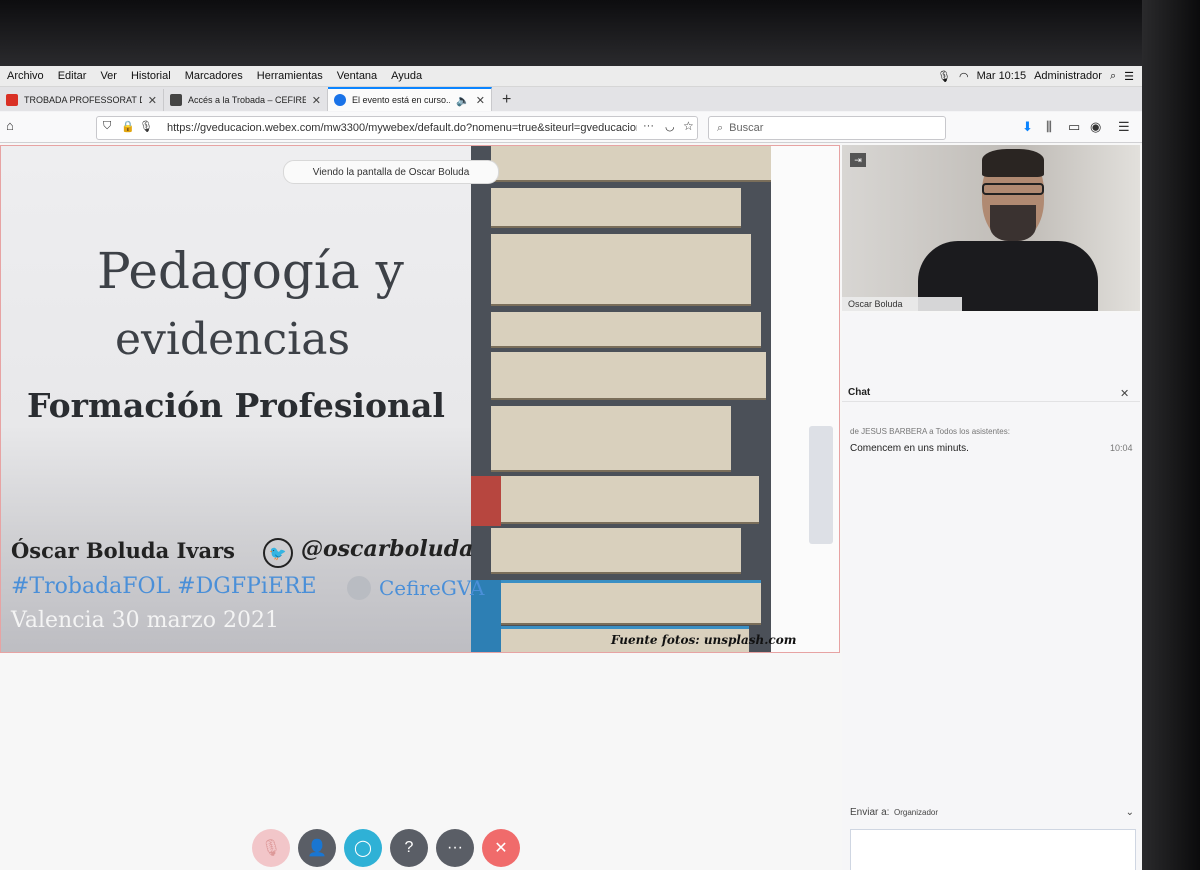 Image resolution: width=1200 pixels, height=870 pixels. What do you see at coordinates (1129, 76) in the screenshot?
I see `notification-center-icon: ☰` at bounding box center [1129, 76].